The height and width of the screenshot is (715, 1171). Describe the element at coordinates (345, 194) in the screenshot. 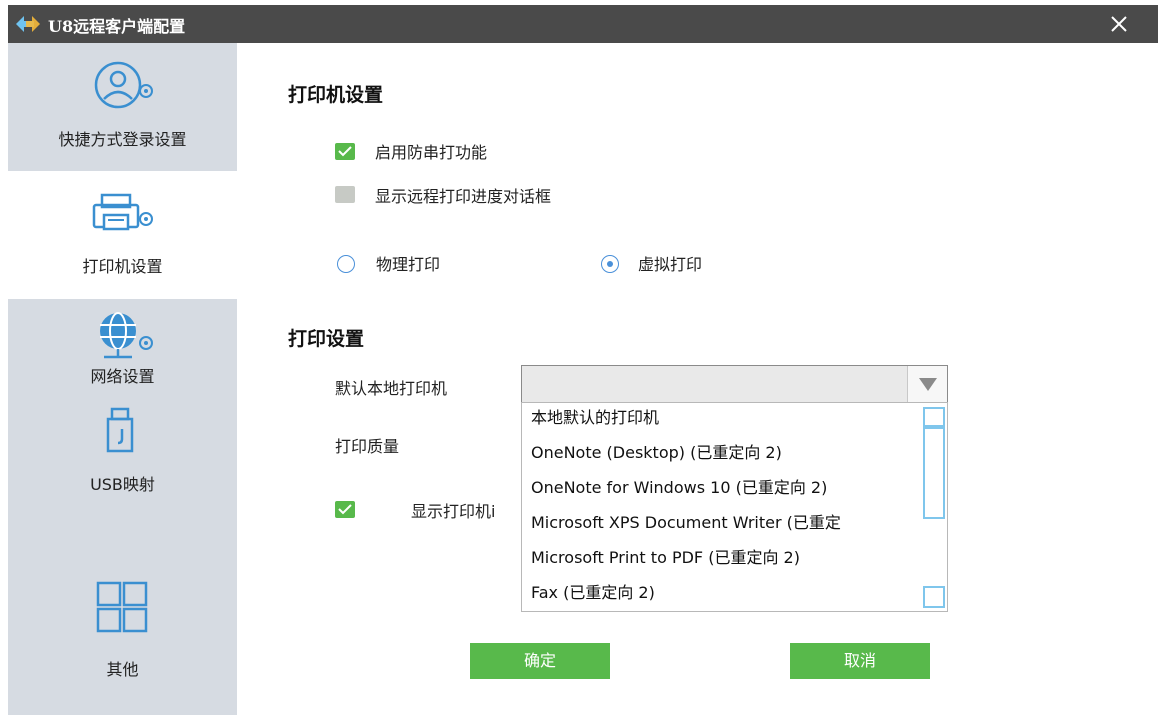

I see `show-progress-checkbox` at that location.